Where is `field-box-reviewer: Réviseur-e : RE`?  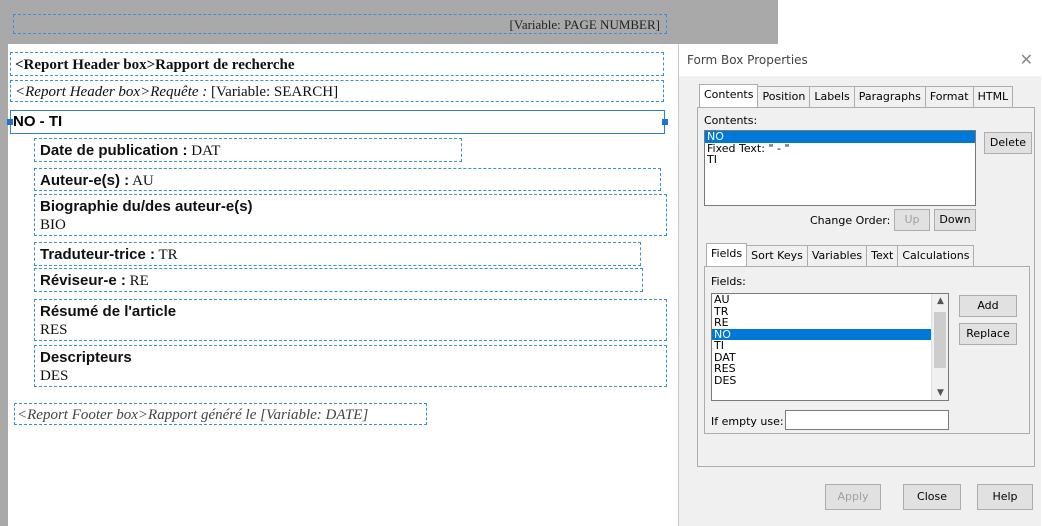 field-box-reviewer: Réviseur-e : RE is located at coordinates (338, 280).